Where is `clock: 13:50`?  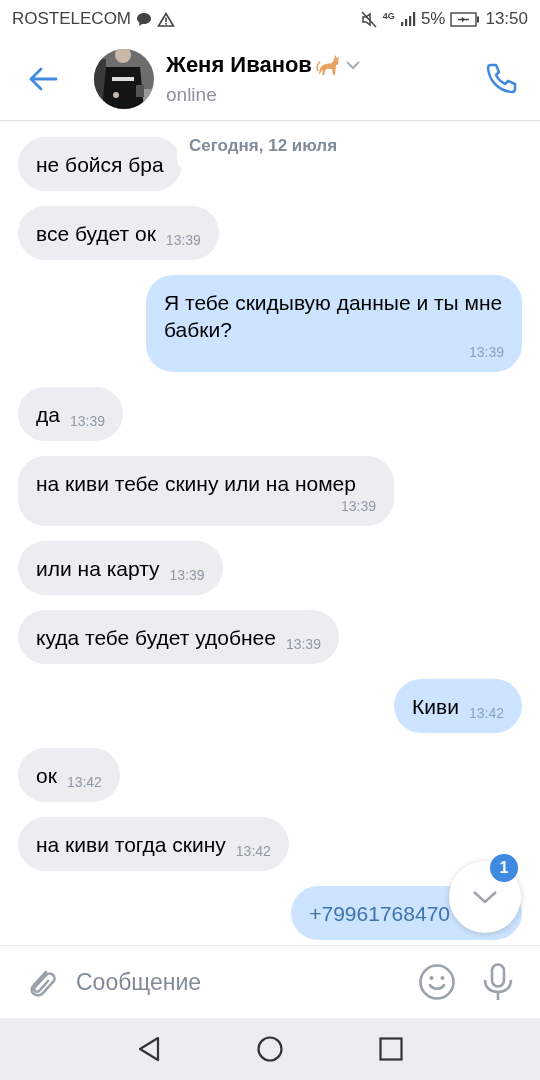
clock: 13:50 is located at coordinates (506, 19).